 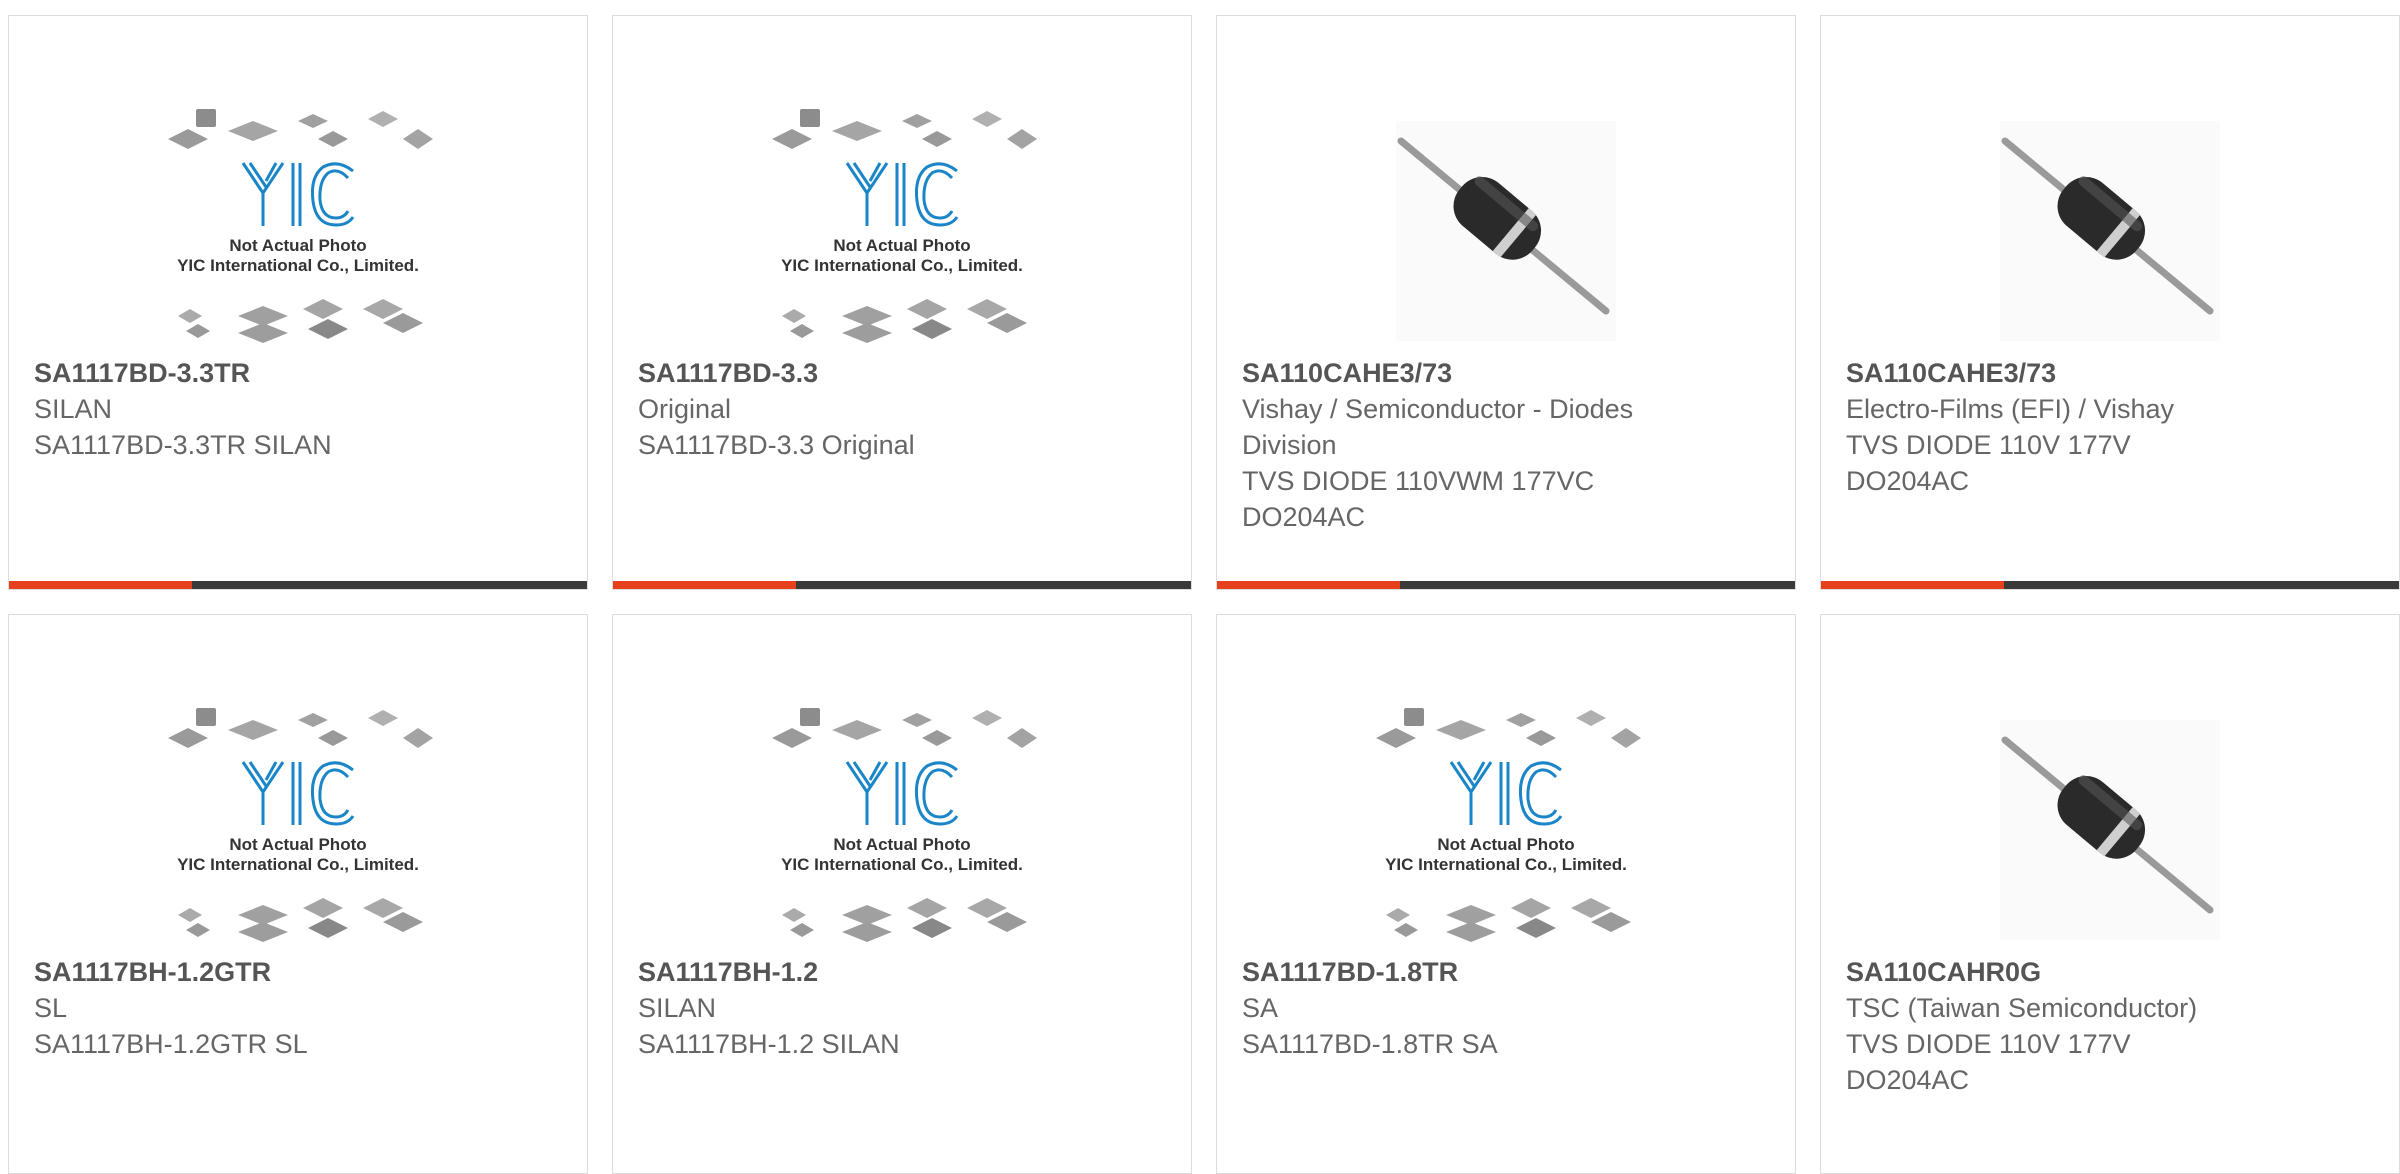 What do you see at coordinates (171, 1044) in the screenshot?
I see `product-detail-line: SA1117BH-1.2GTR SL` at bounding box center [171, 1044].